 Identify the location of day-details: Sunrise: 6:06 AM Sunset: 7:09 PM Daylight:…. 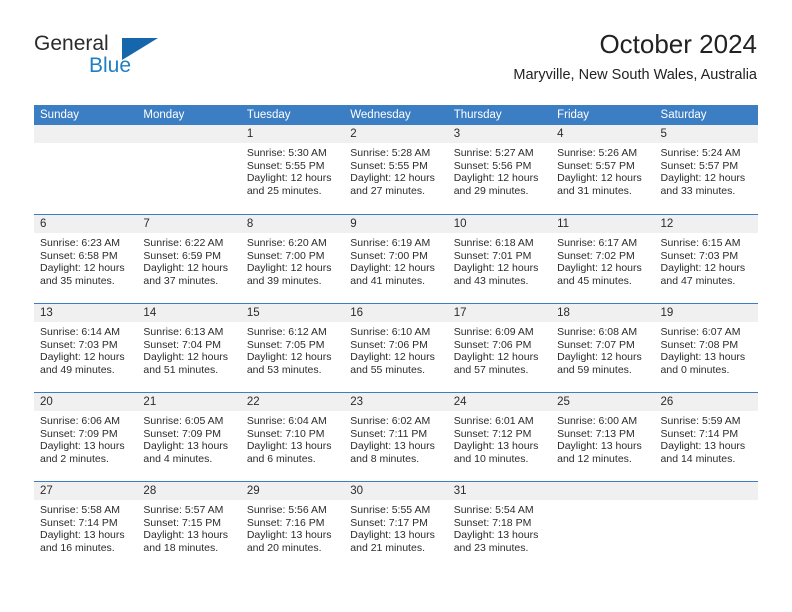
(85, 438).